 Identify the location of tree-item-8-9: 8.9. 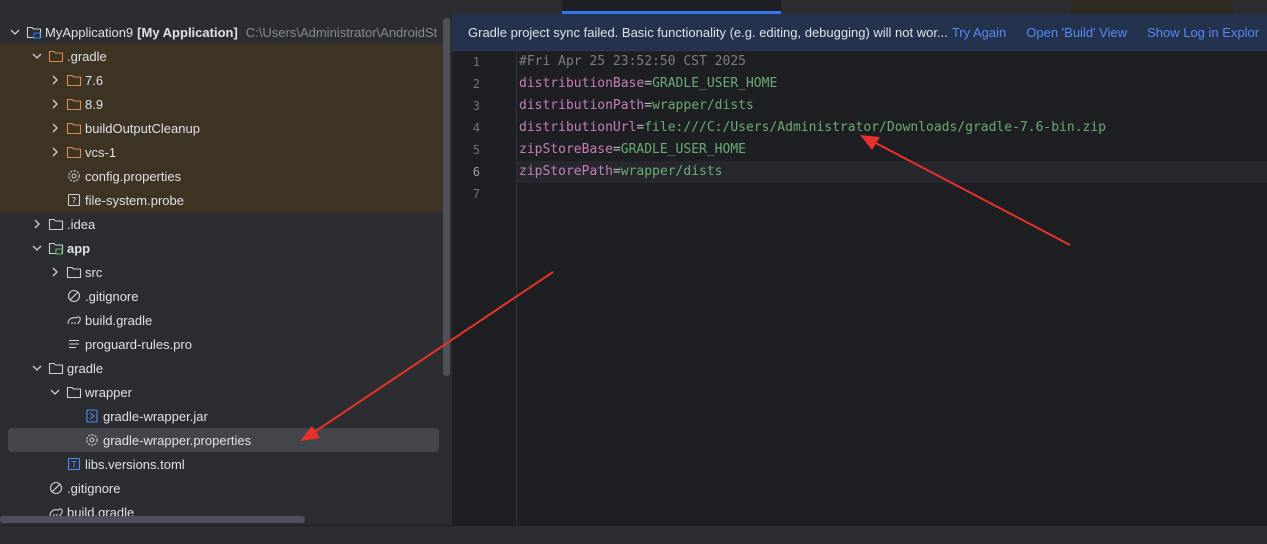
(222, 104).